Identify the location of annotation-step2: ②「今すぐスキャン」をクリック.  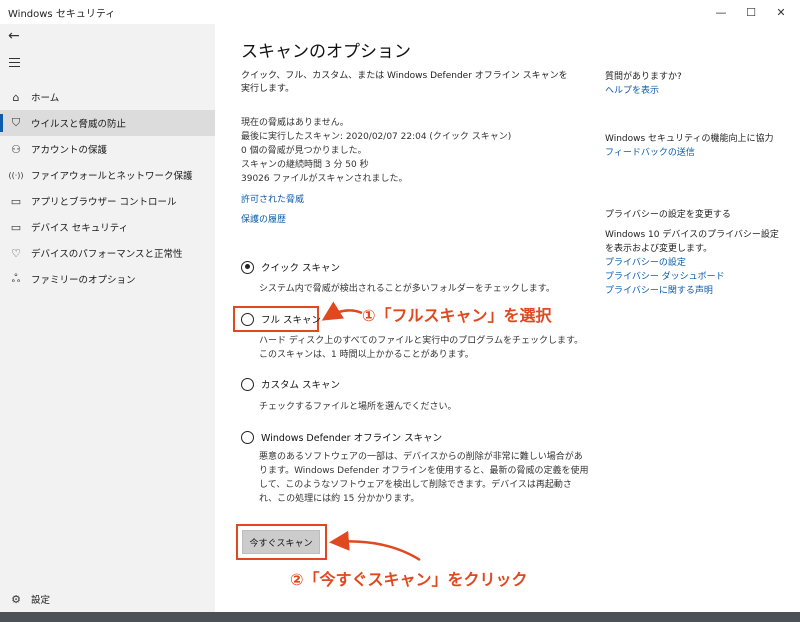
(409, 579).